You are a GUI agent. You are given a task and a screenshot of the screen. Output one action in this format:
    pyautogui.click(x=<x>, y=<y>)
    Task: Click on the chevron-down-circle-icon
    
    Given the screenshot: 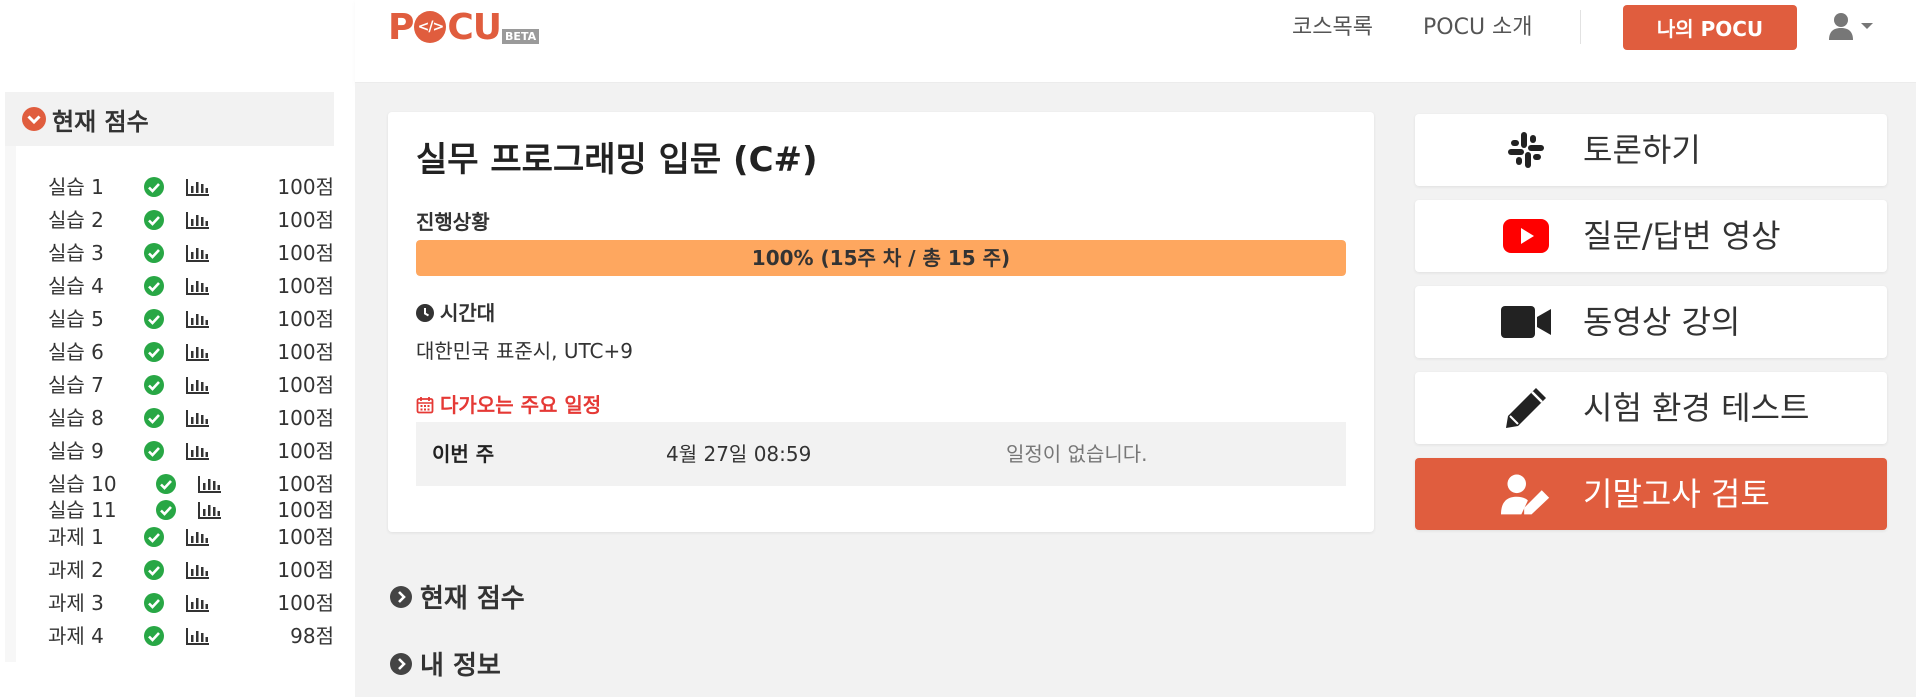 What is the action you would take?
    pyautogui.click(x=34, y=119)
    